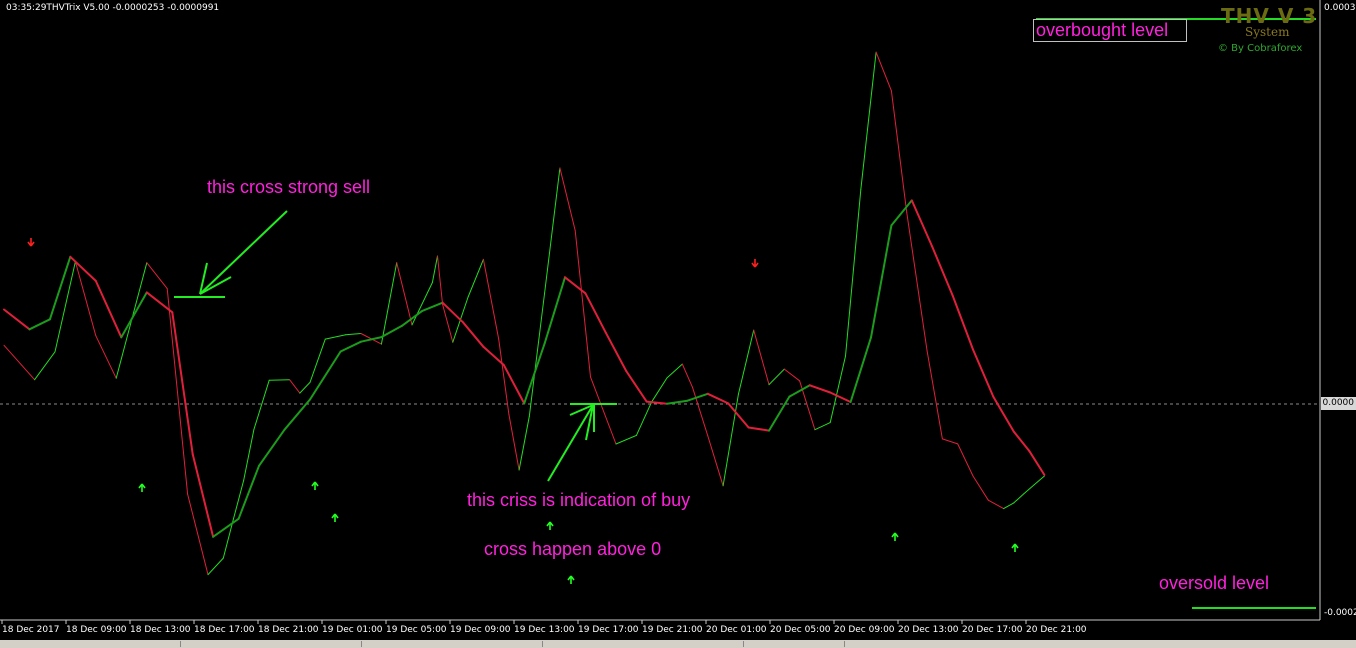 This screenshot has height=648, width=1356. What do you see at coordinates (224, 630) in the screenshot?
I see `x-tick-label: 18 Dec 17:00` at bounding box center [224, 630].